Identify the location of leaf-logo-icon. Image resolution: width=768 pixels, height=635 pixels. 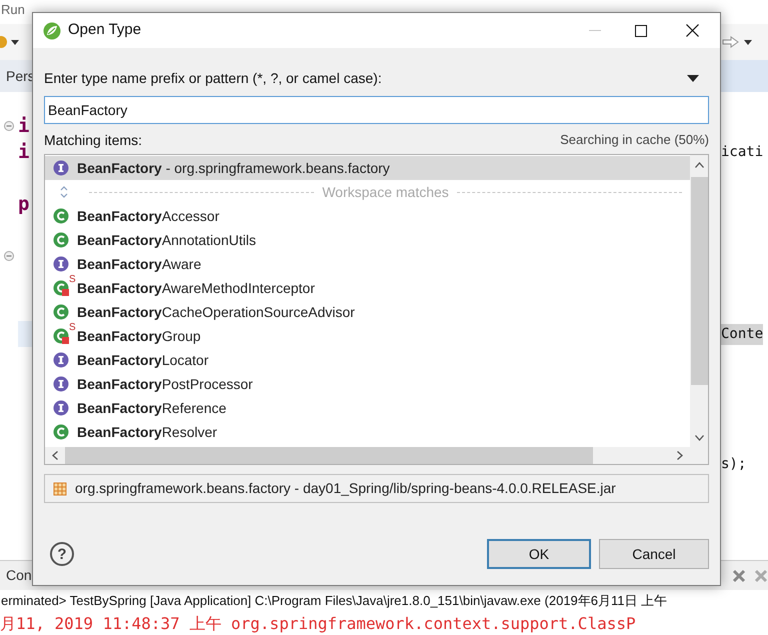
(52, 31).